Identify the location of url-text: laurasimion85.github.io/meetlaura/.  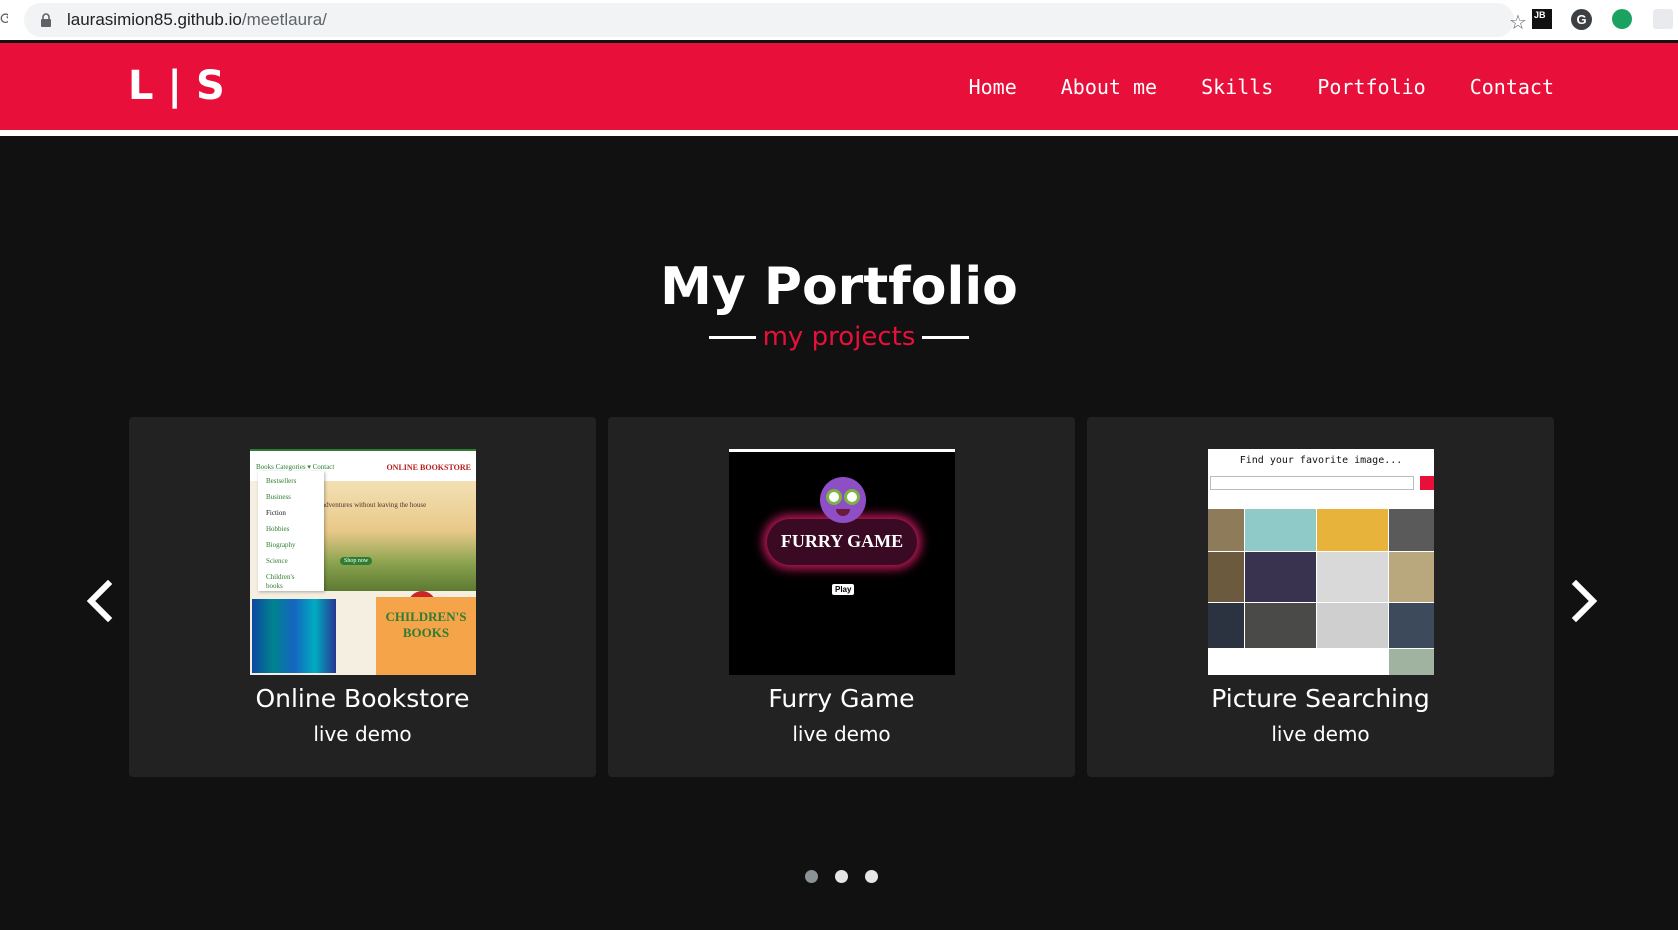
(197, 20).